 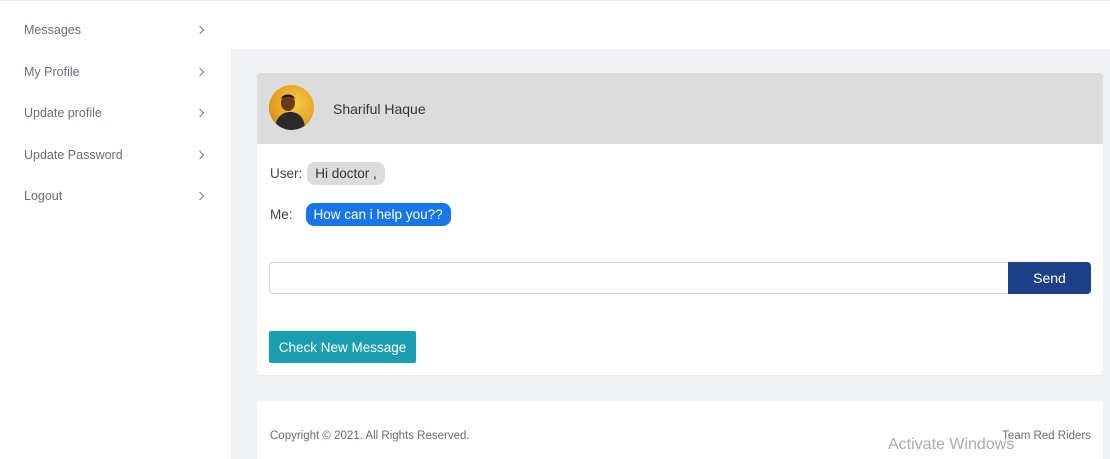 I want to click on sidebar-item-logout: Logout, so click(x=115, y=196).